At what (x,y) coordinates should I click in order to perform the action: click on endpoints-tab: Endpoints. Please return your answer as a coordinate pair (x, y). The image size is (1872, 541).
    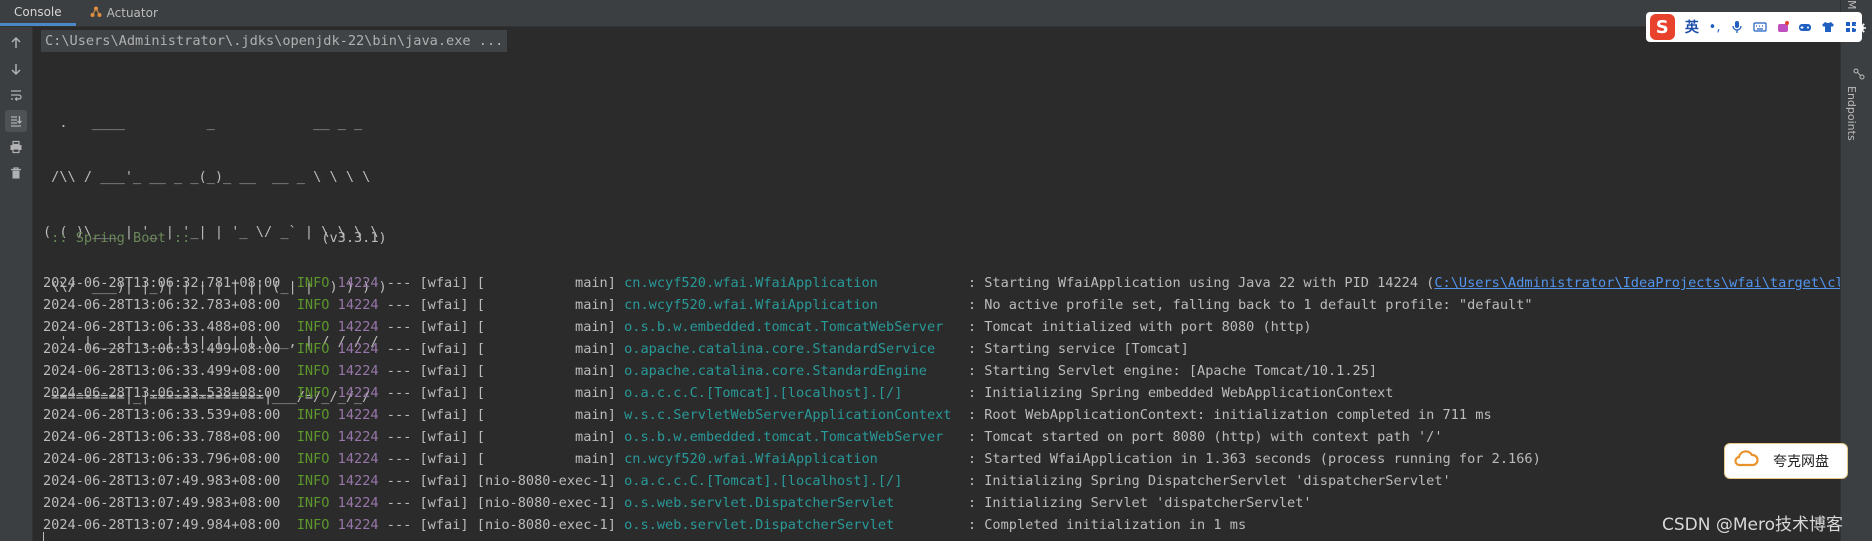
    Looking at the image, I should click on (1851, 113).